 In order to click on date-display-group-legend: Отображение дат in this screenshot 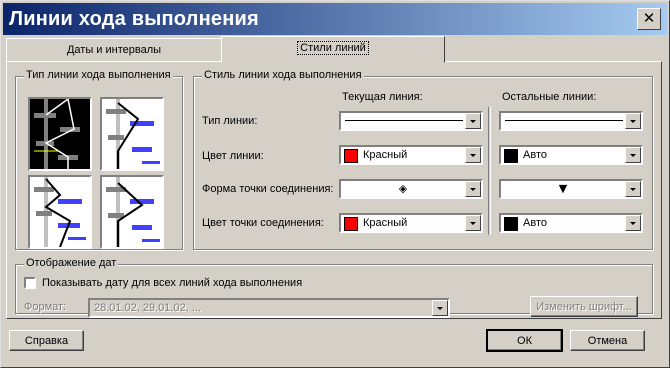, I will do `click(71, 263)`.